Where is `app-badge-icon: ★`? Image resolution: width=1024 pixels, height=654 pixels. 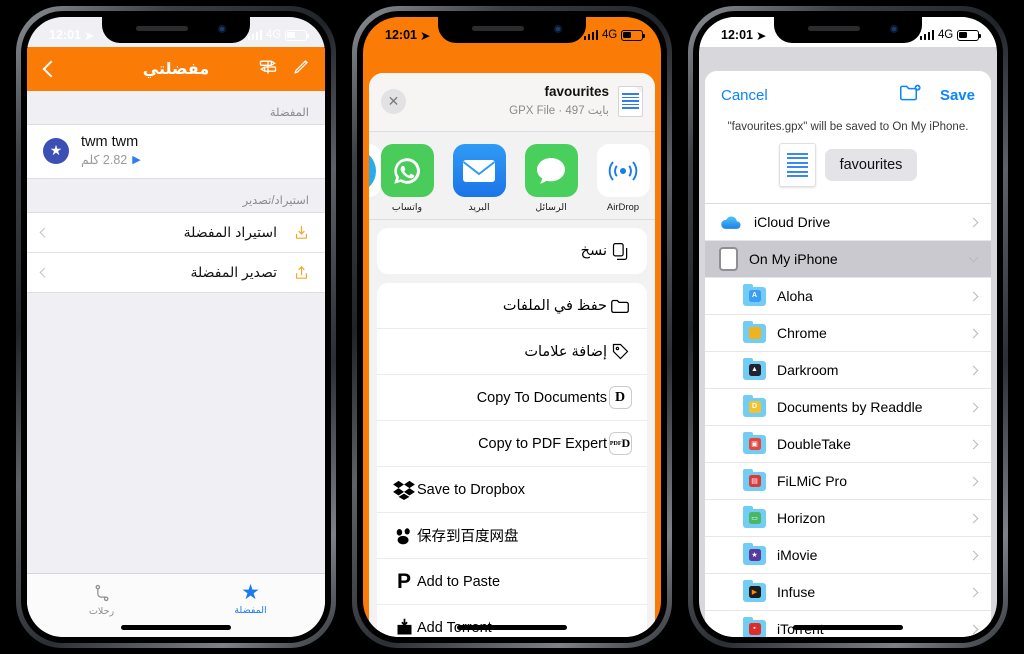
app-badge-icon: ★ is located at coordinates (754, 554).